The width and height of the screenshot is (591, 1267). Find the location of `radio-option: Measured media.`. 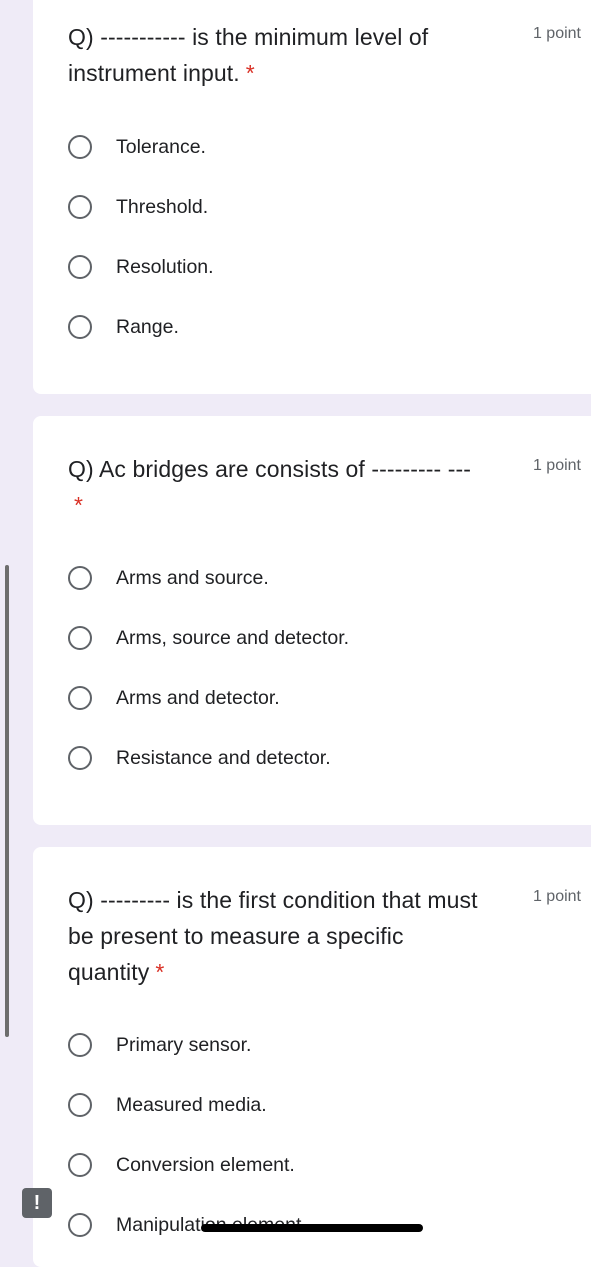

radio-option: Measured media. is located at coordinates (187, 1105).